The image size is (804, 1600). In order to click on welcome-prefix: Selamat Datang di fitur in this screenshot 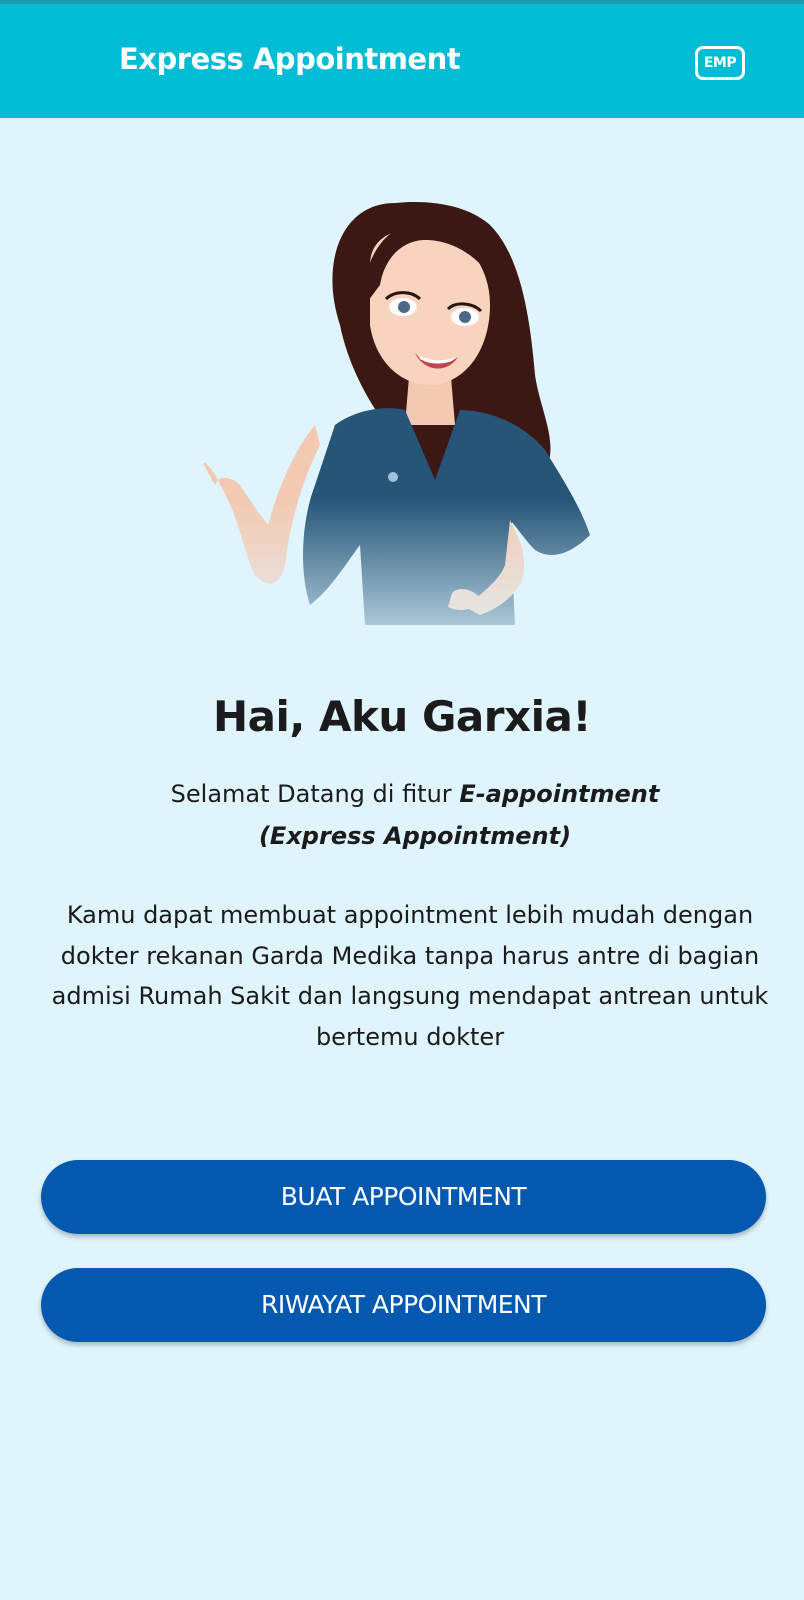, I will do `click(315, 794)`.